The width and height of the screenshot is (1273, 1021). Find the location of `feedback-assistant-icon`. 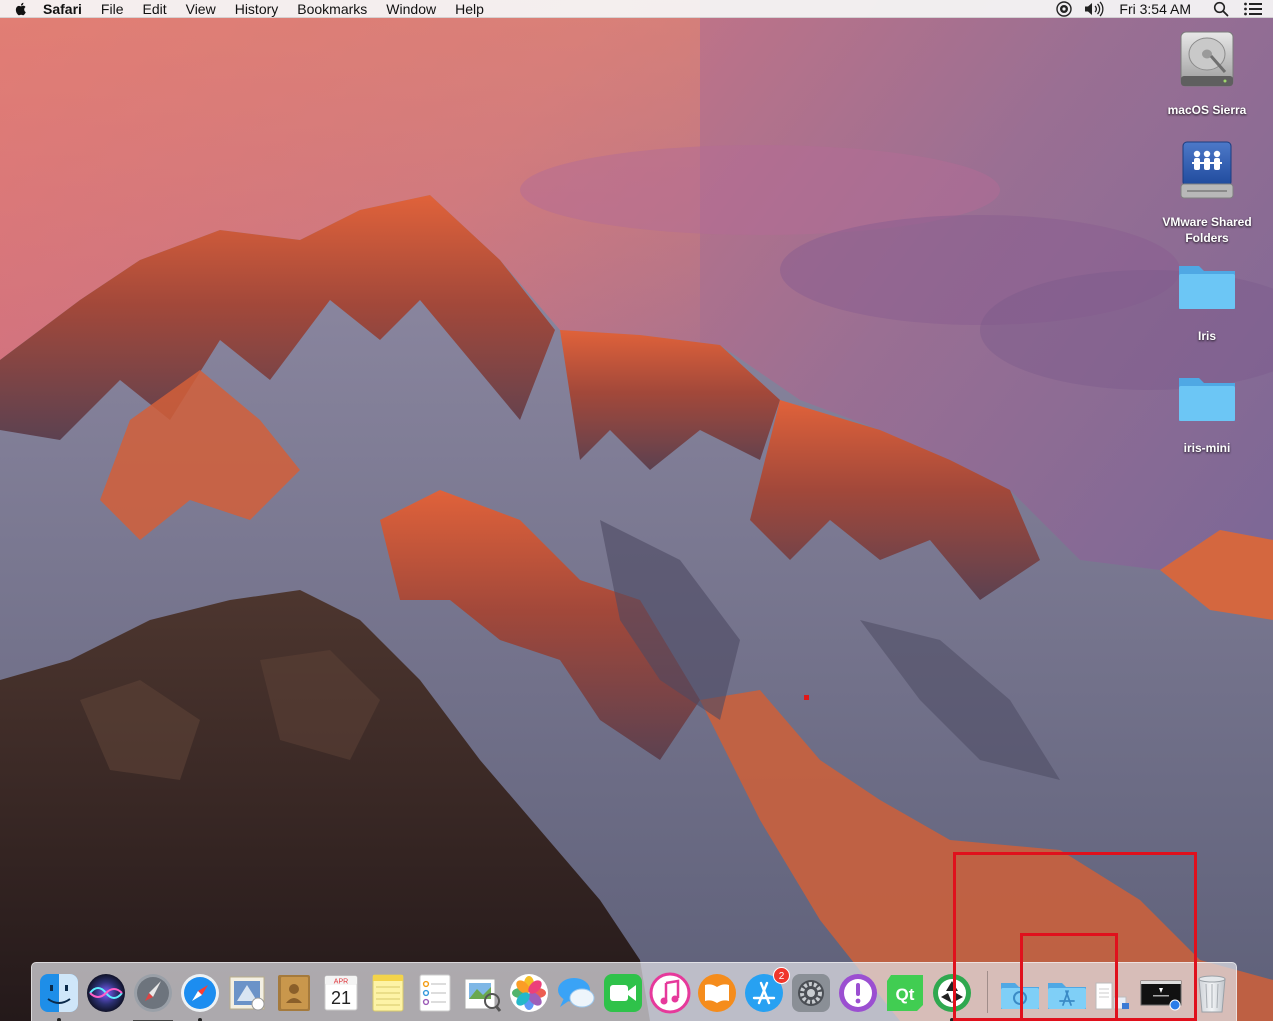

feedback-assistant-icon is located at coordinates (858, 993).